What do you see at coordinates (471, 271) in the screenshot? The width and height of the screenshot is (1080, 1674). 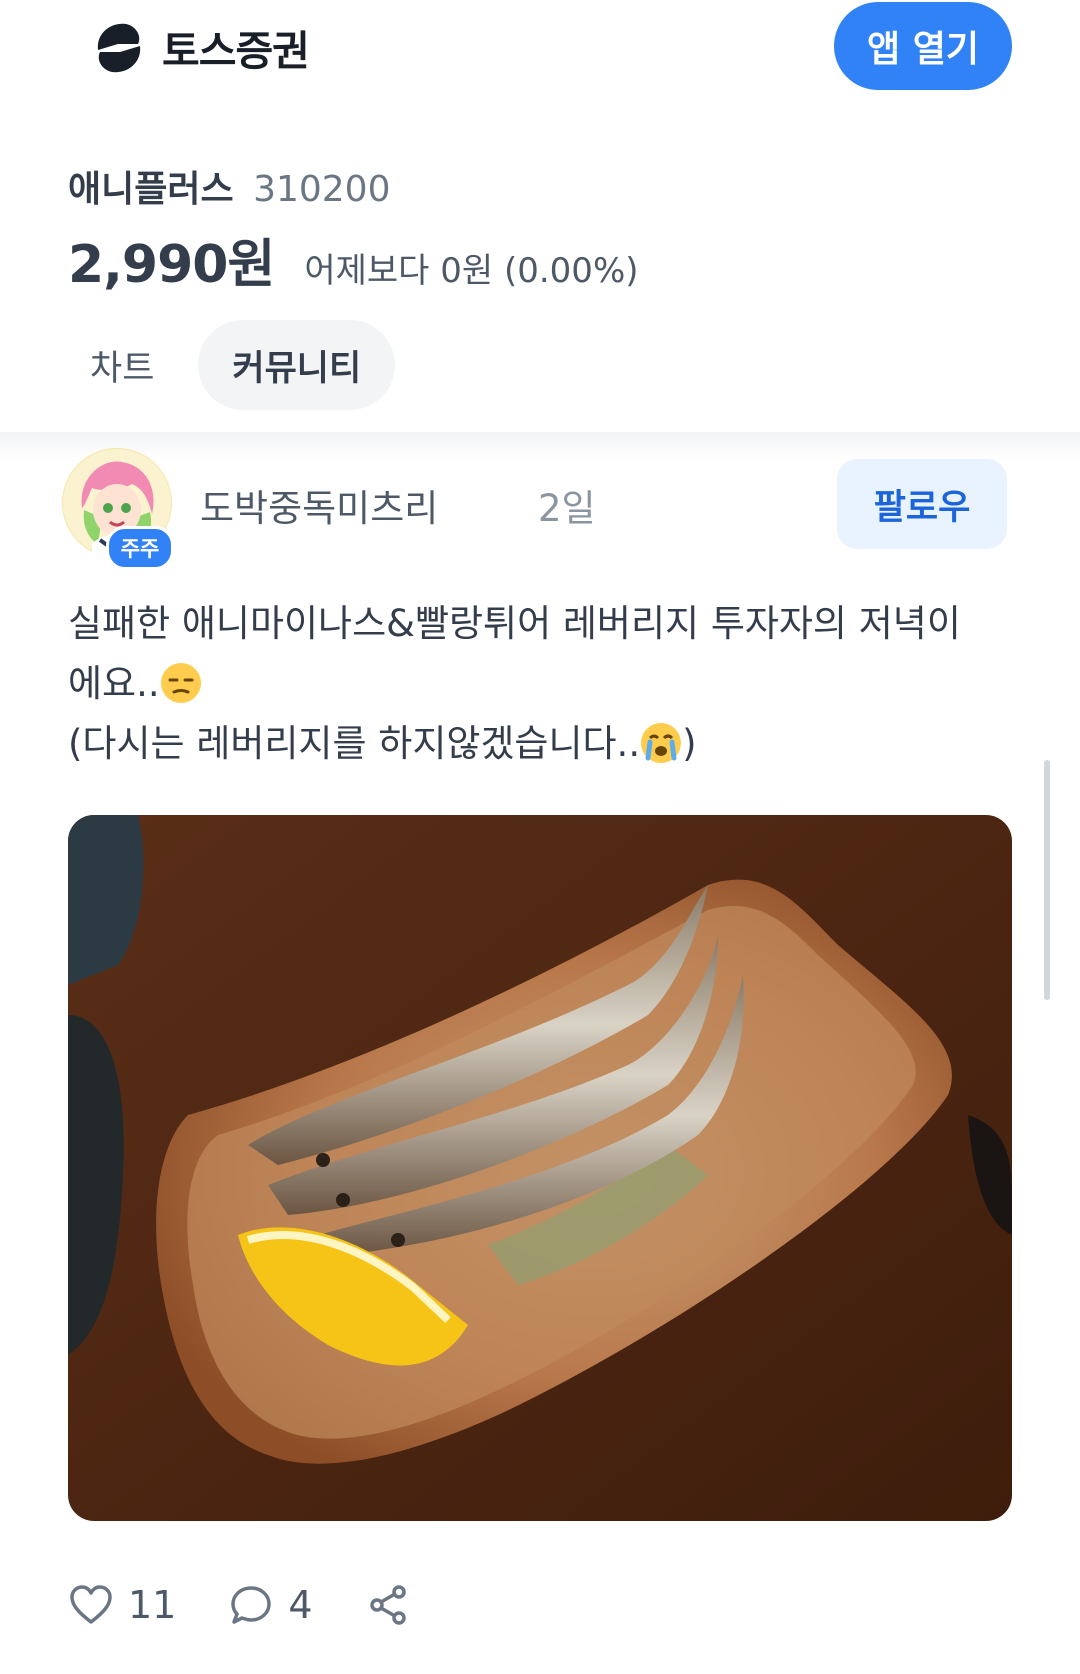 I see `price-change: 어제보다 0원 (0.00%)` at bounding box center [471, 271].